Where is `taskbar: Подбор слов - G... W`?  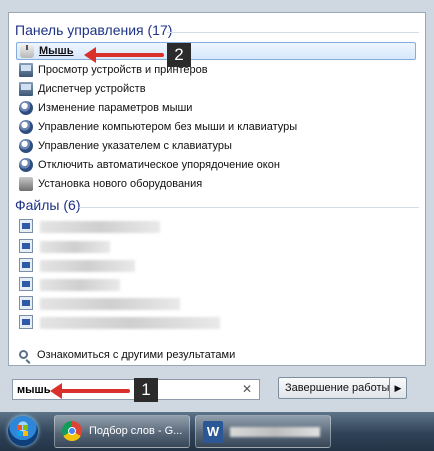 taskbar: Подбор слов - G... W is located at coordinates (217, 431).